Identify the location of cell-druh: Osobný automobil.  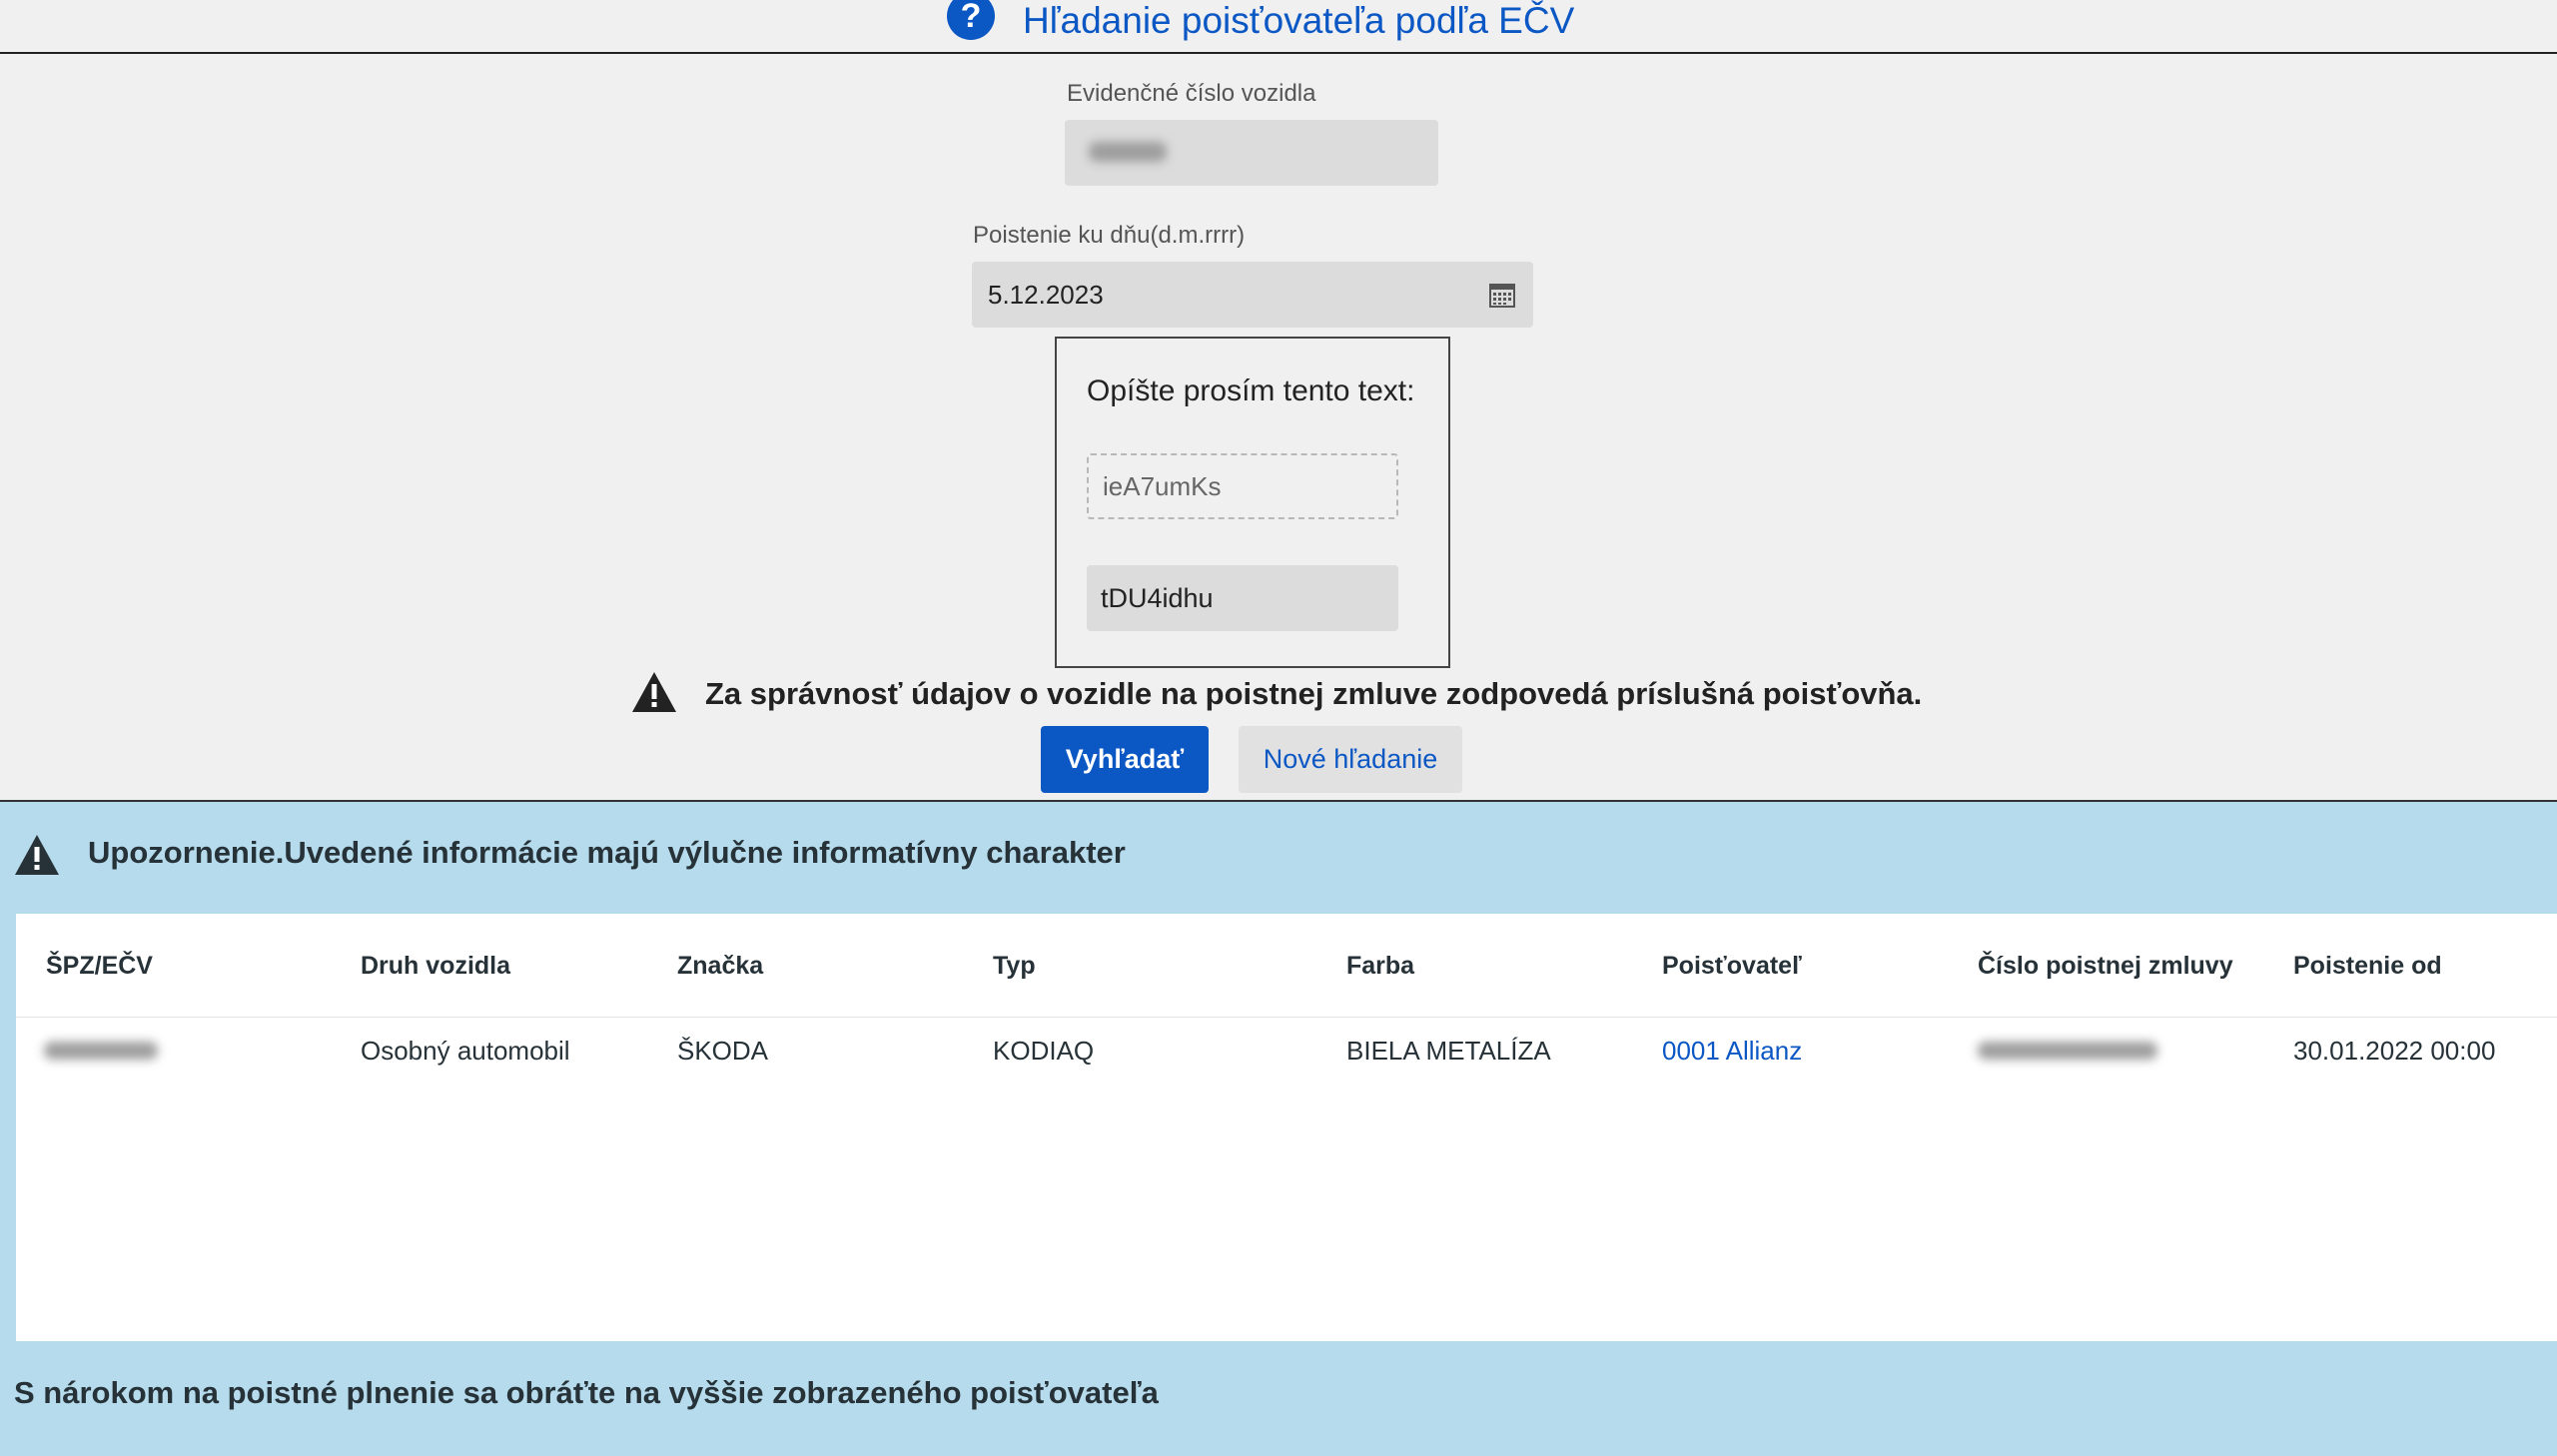
(465, 1051).